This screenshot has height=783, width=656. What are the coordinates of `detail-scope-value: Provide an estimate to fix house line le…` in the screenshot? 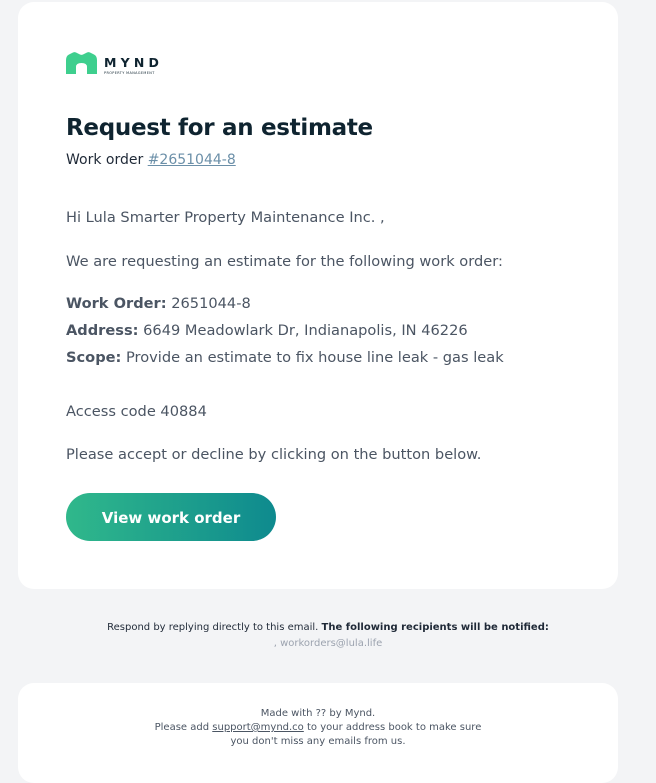 It's located at (315, 357).